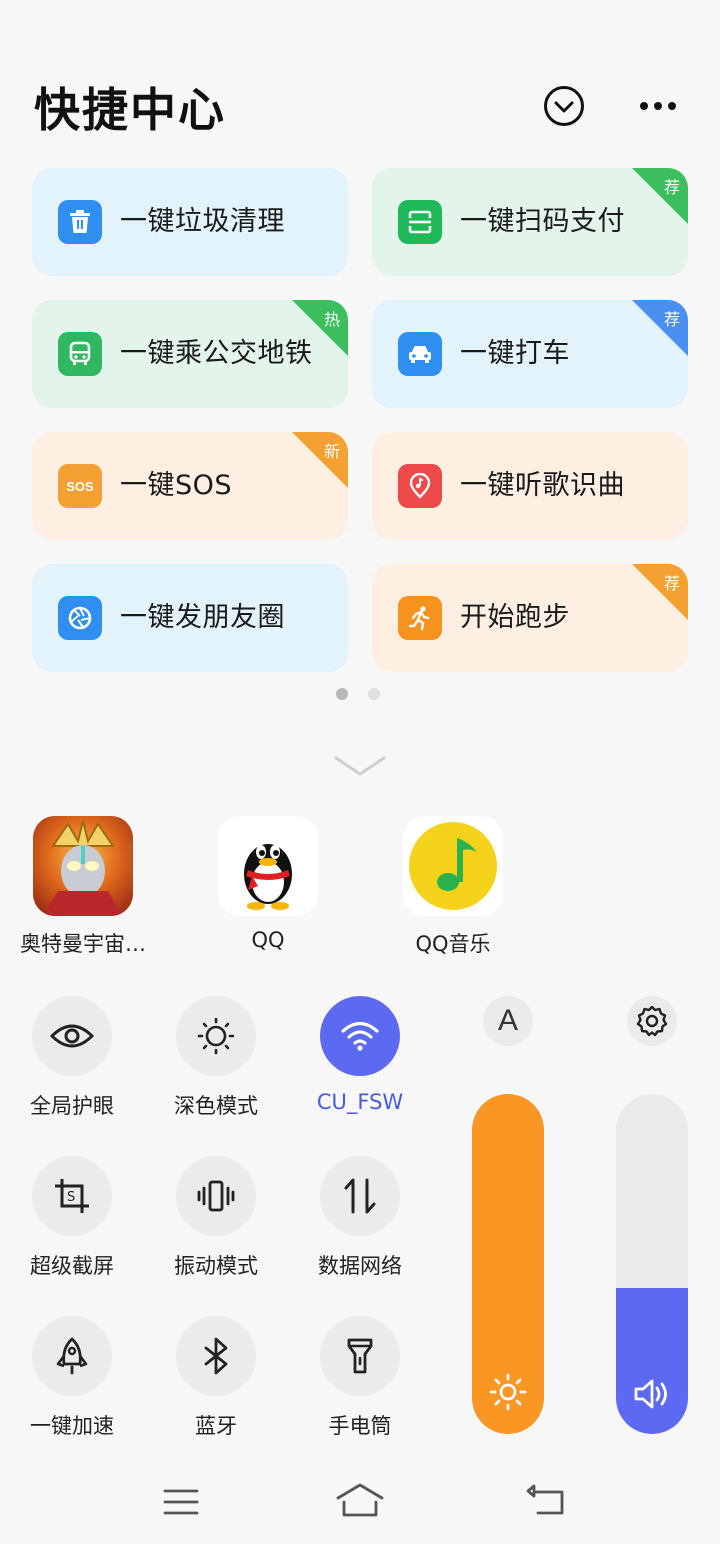  I want to click on svg-text: S, so click(71, 1197).